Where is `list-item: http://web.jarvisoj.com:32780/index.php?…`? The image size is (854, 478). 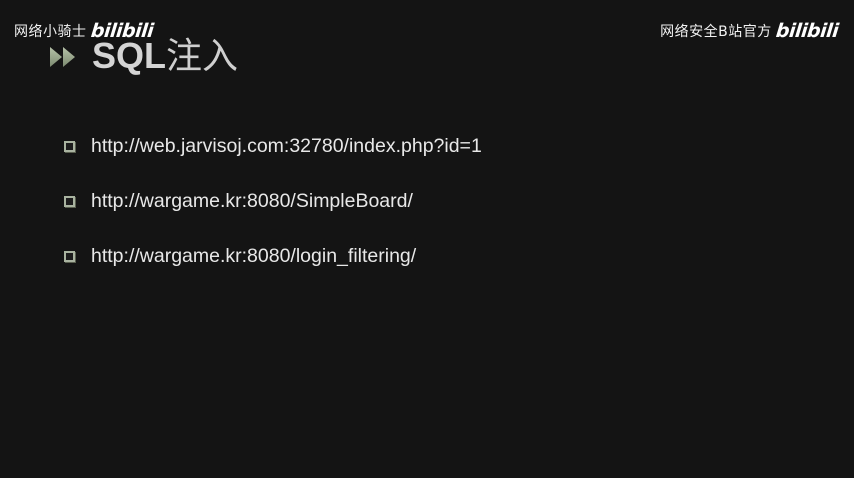
list-item: http://web.jarvisoj.com:32780/index.php?… is located at coordinates (273, 146).